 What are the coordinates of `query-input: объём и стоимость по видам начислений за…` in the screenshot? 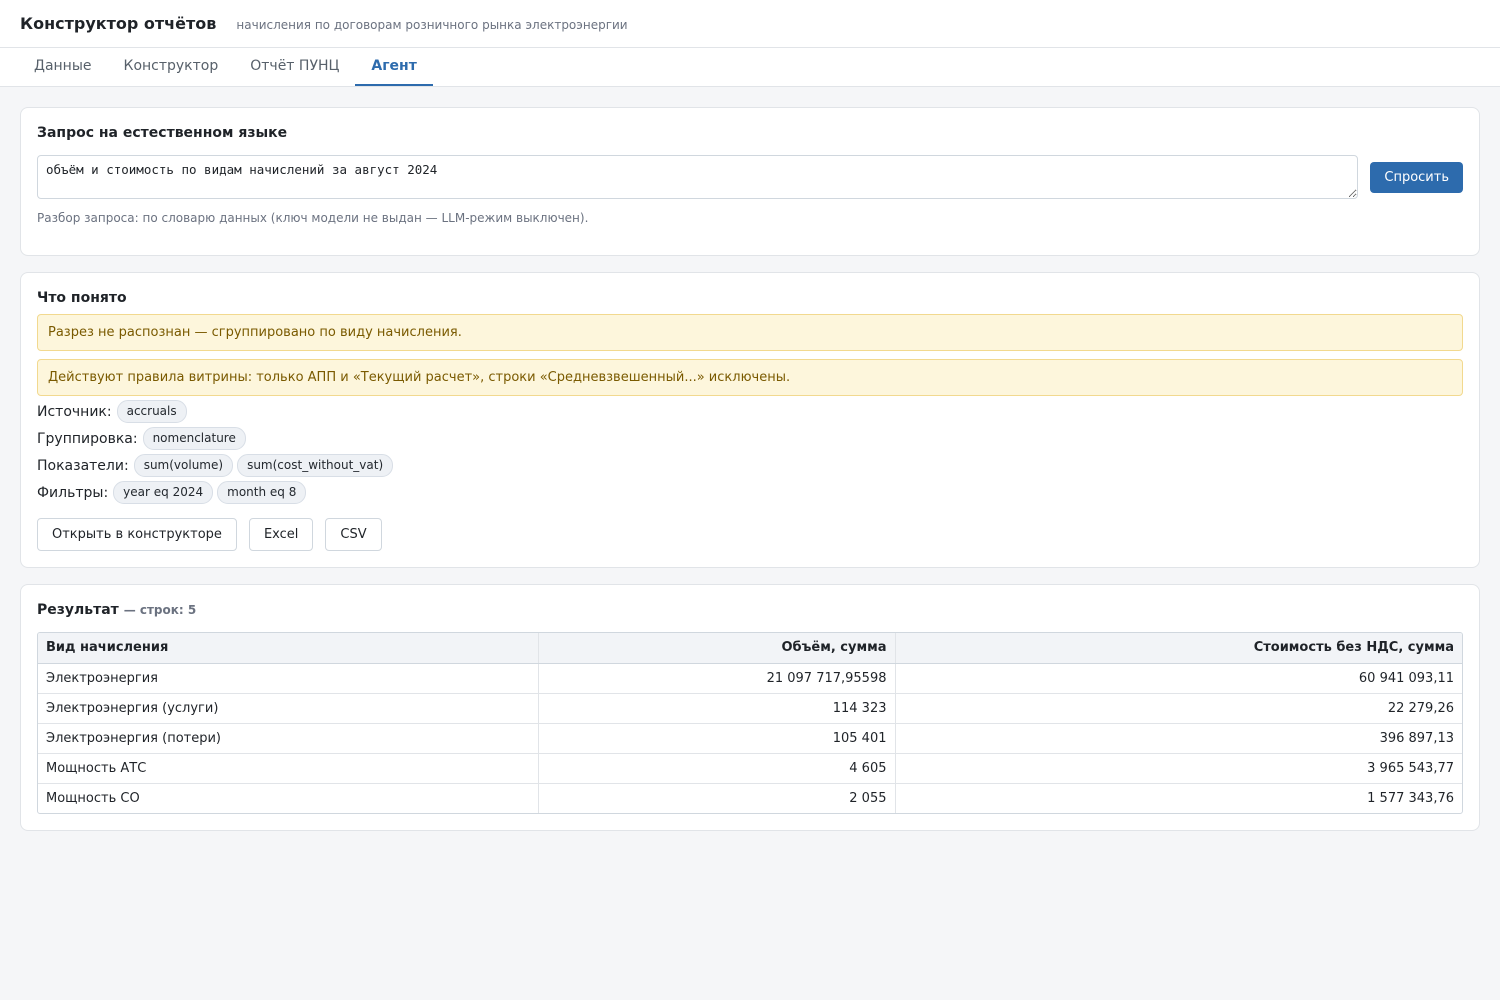 It's located at (698, 177).